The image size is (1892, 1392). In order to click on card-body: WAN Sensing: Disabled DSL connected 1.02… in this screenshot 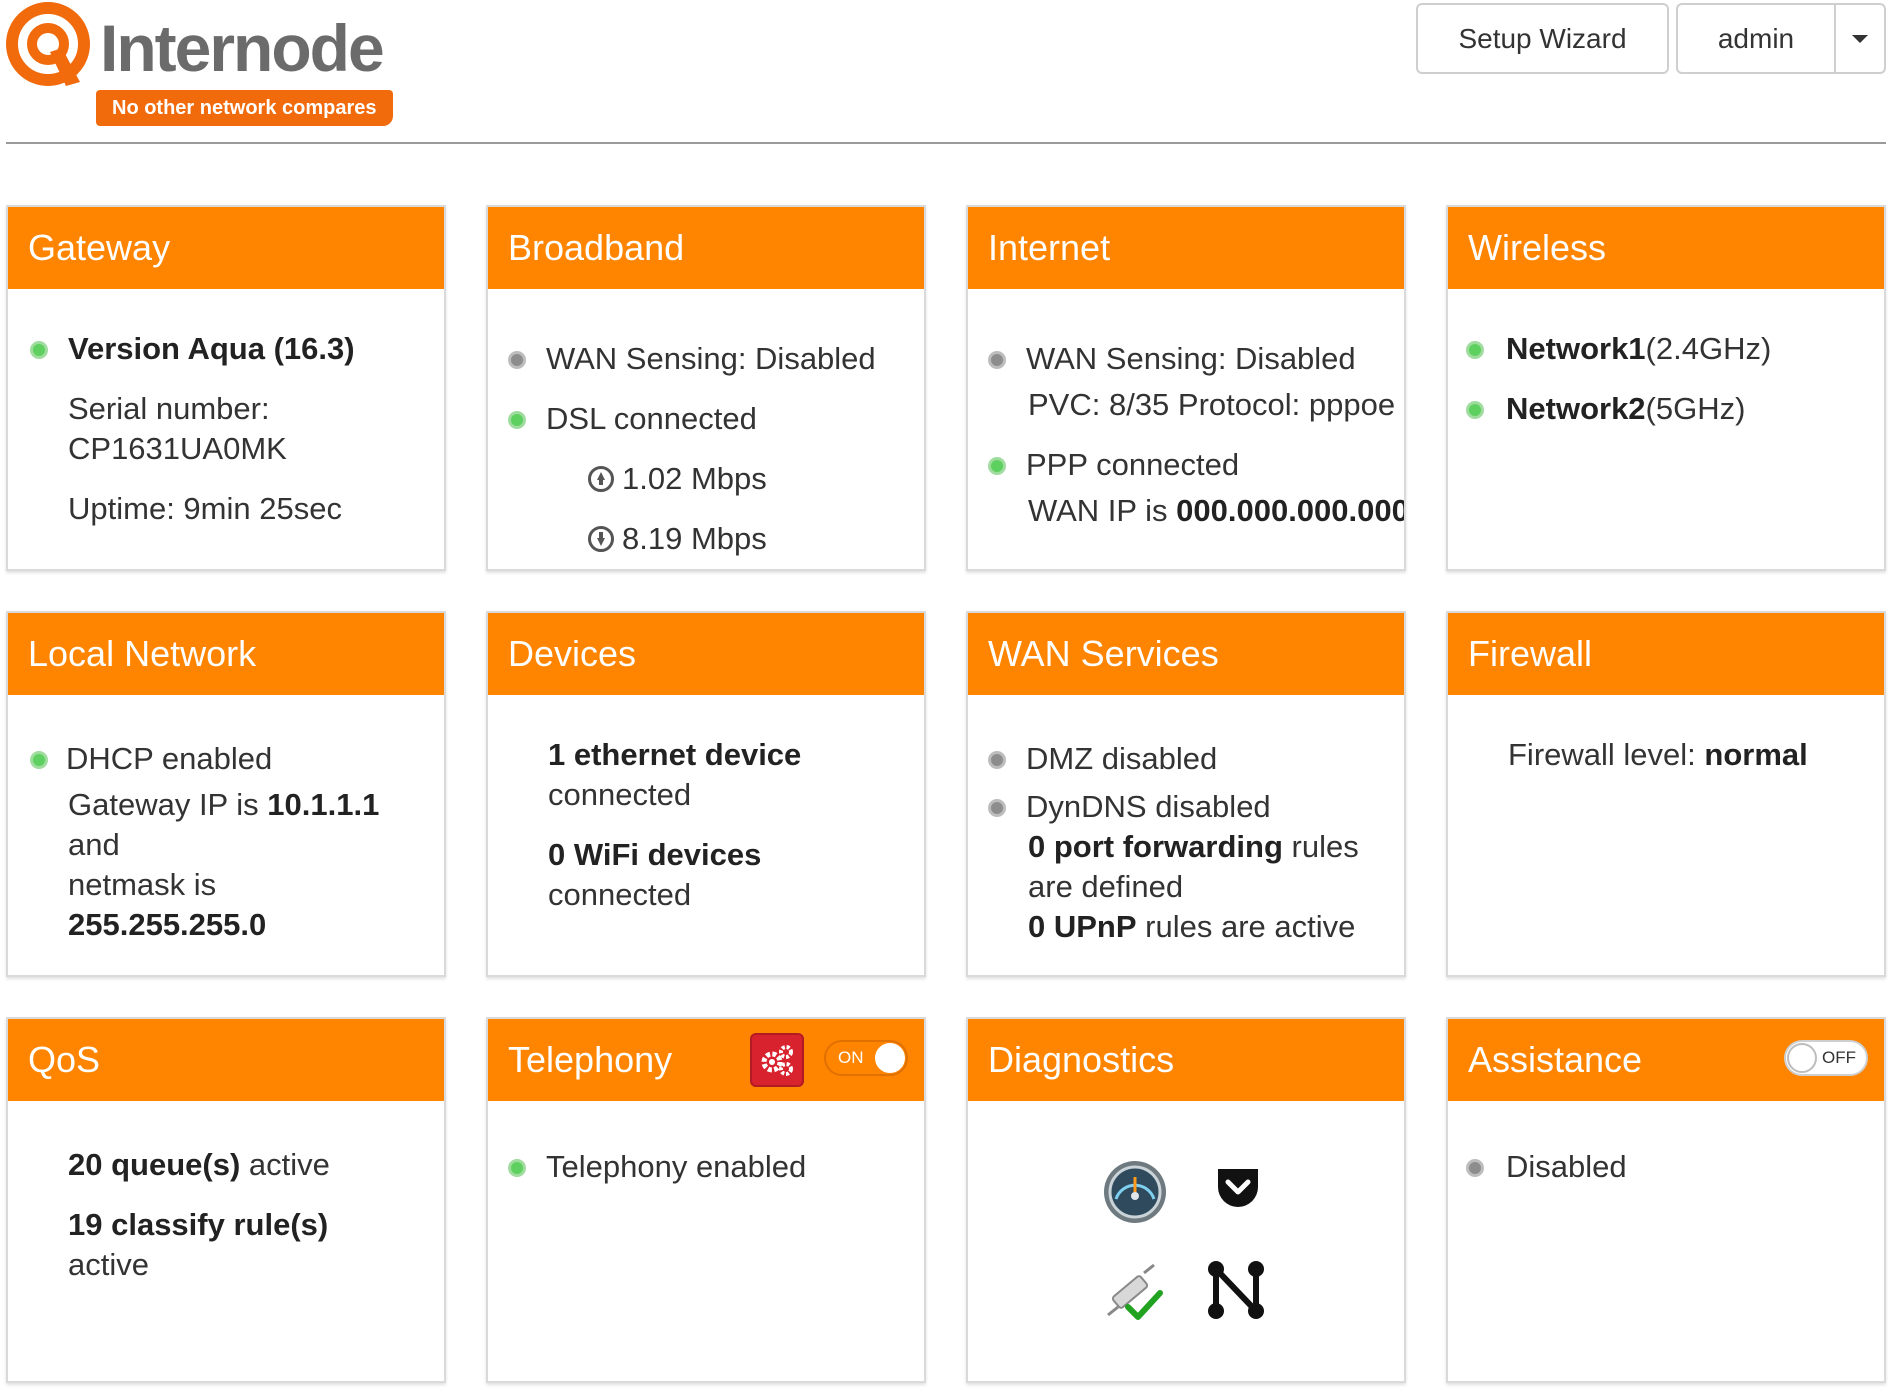, I will do `click(706, 429)`.